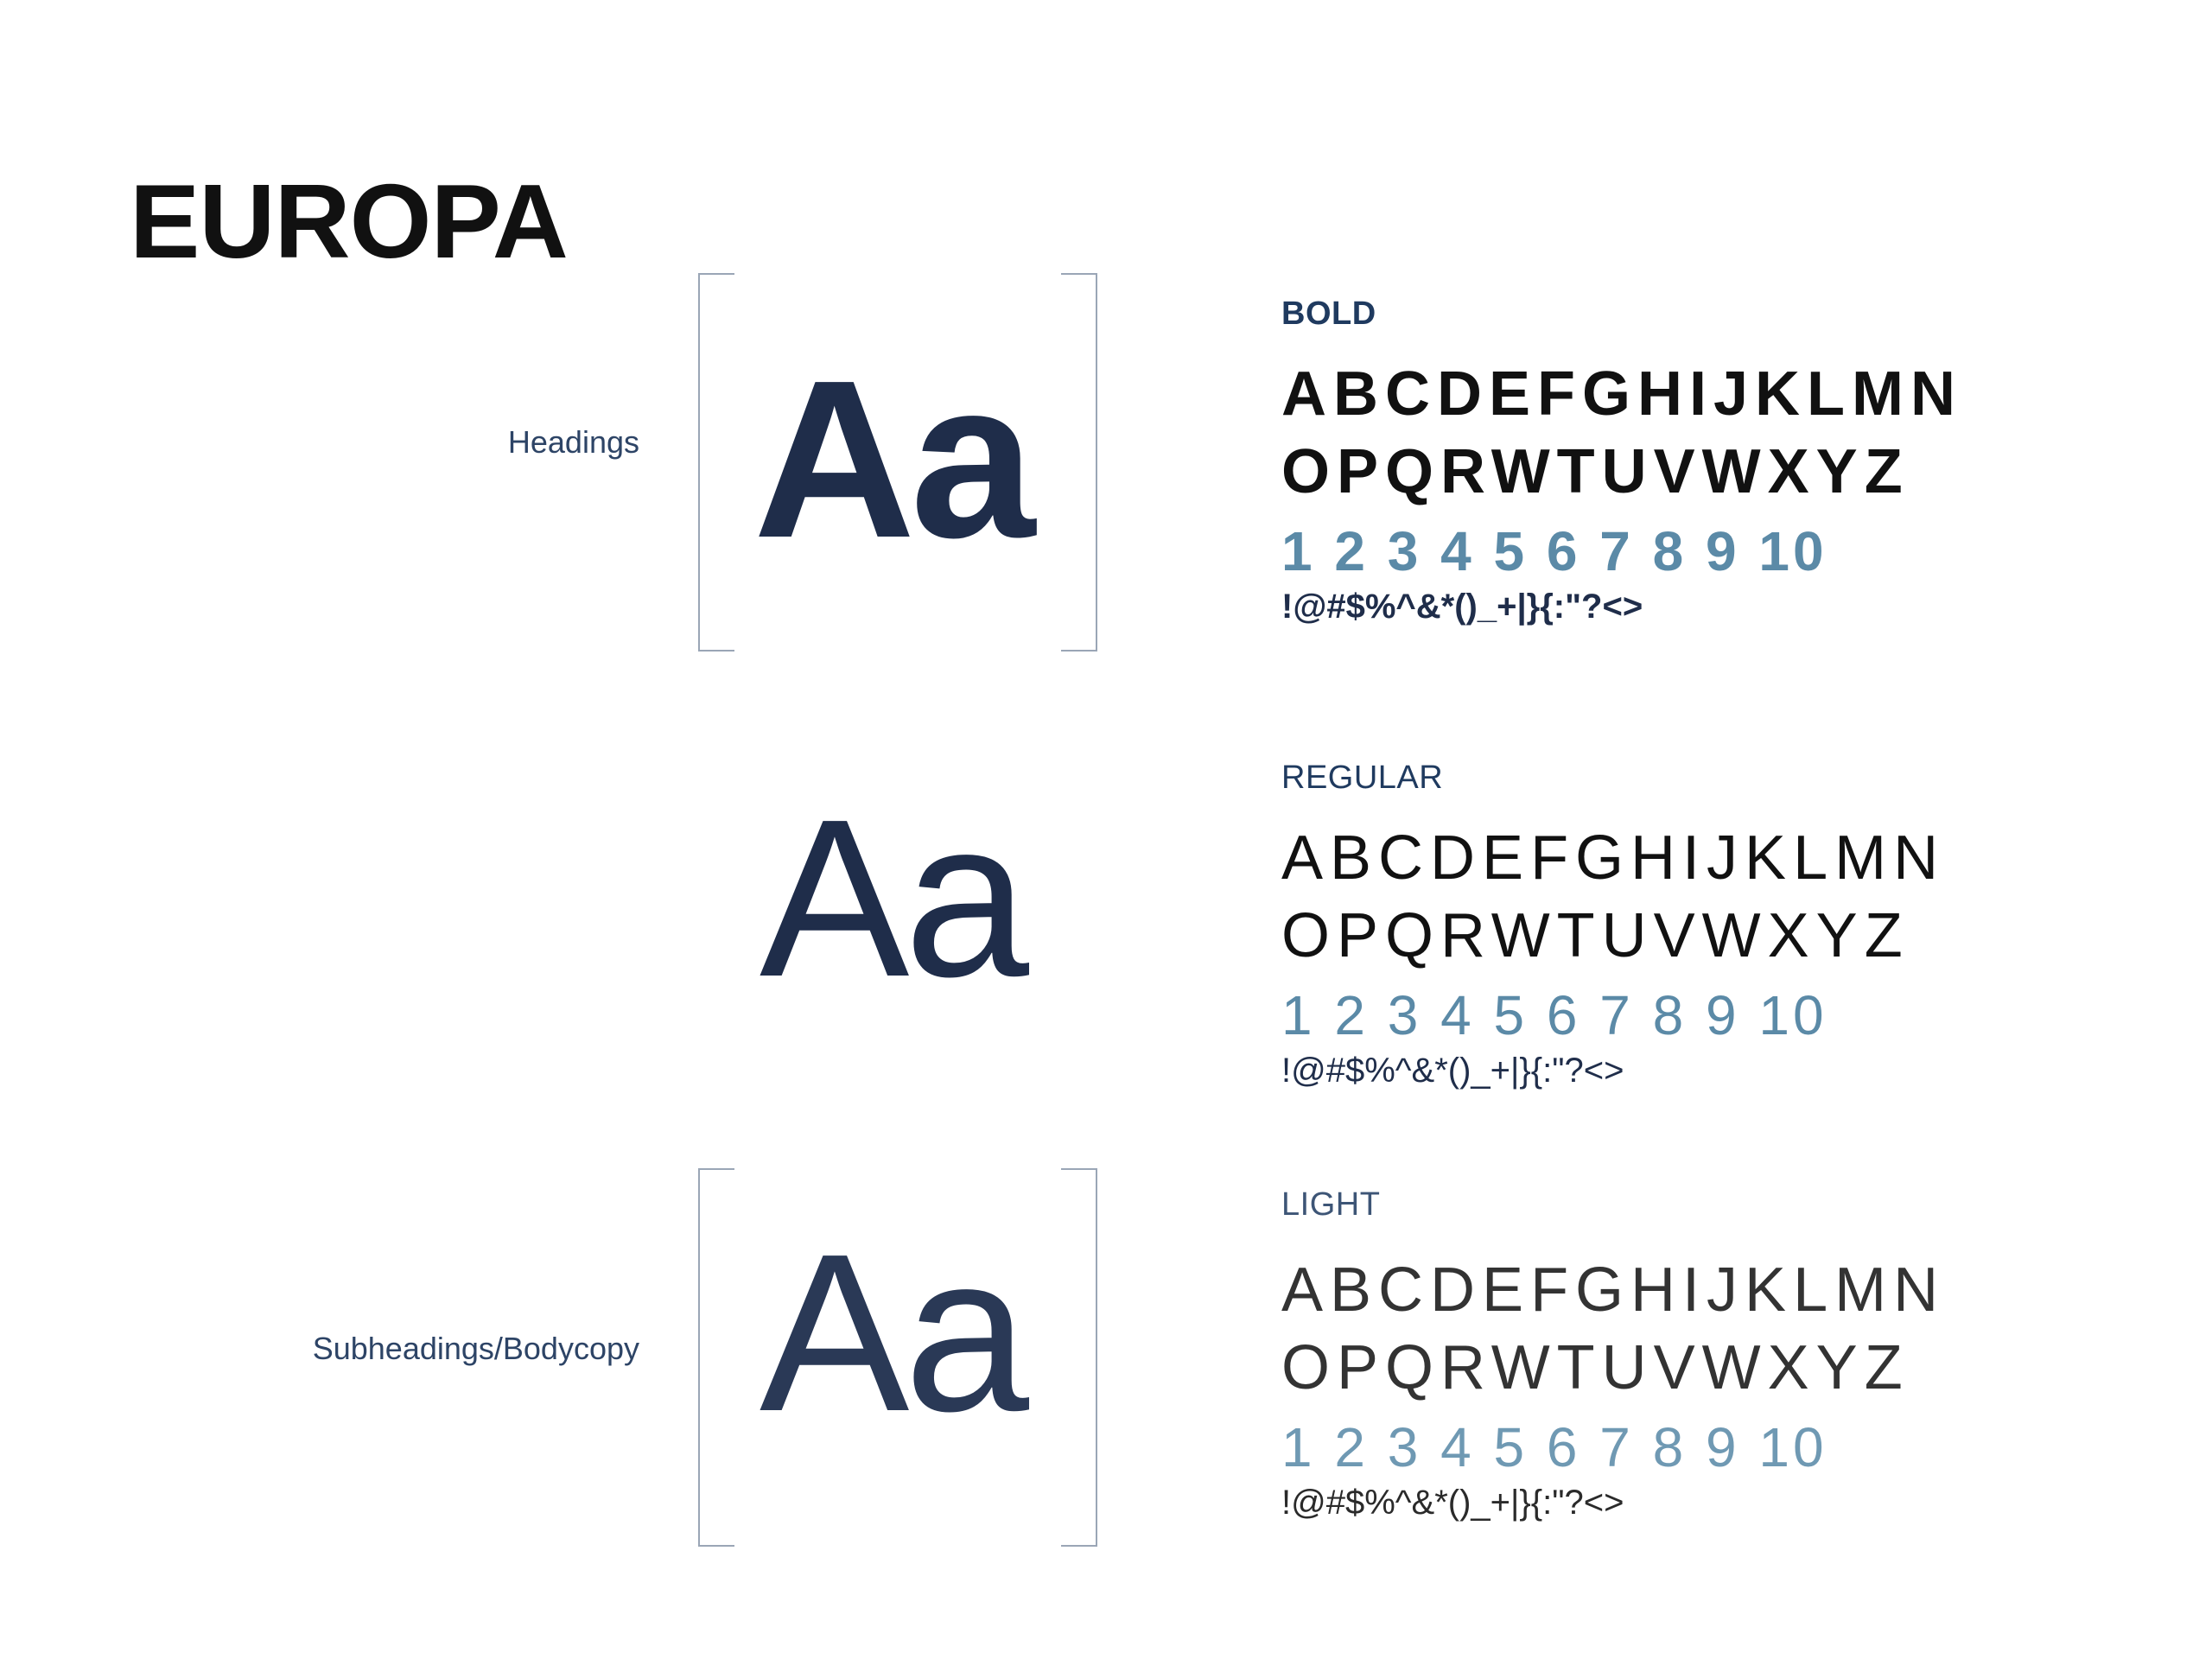  Describe the element at coordinates (894, 459) in the screenshot. I see `sample-glyph-bold: Aa` at that location.